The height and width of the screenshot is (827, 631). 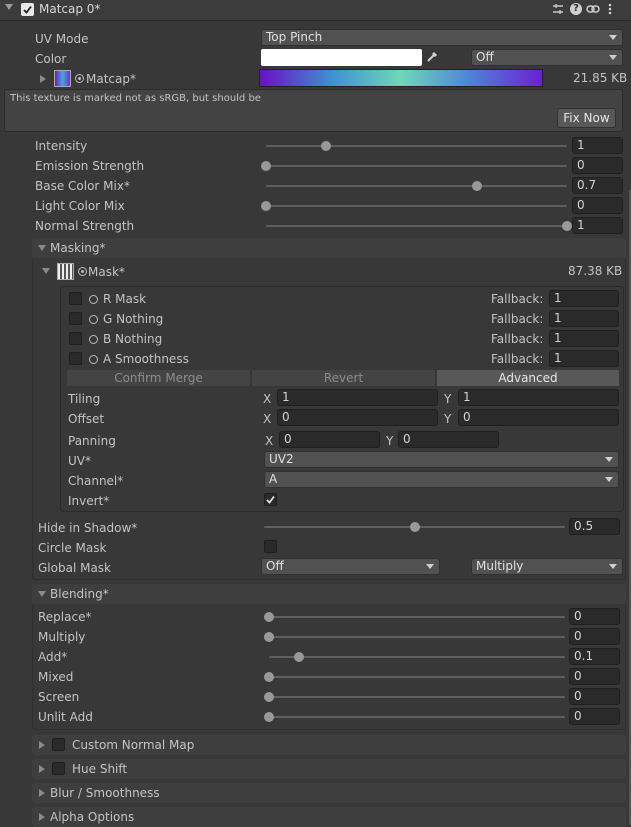 What do you see at coordinates (27, 9) in the screenshot?
I see `component-enabled-checkbox` at bounding box center [27, 9].